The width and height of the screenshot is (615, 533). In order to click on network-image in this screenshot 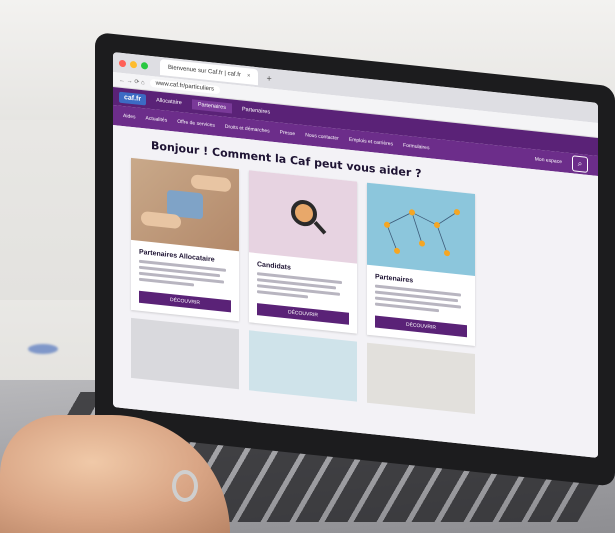, I will do `click(421, 229)`.